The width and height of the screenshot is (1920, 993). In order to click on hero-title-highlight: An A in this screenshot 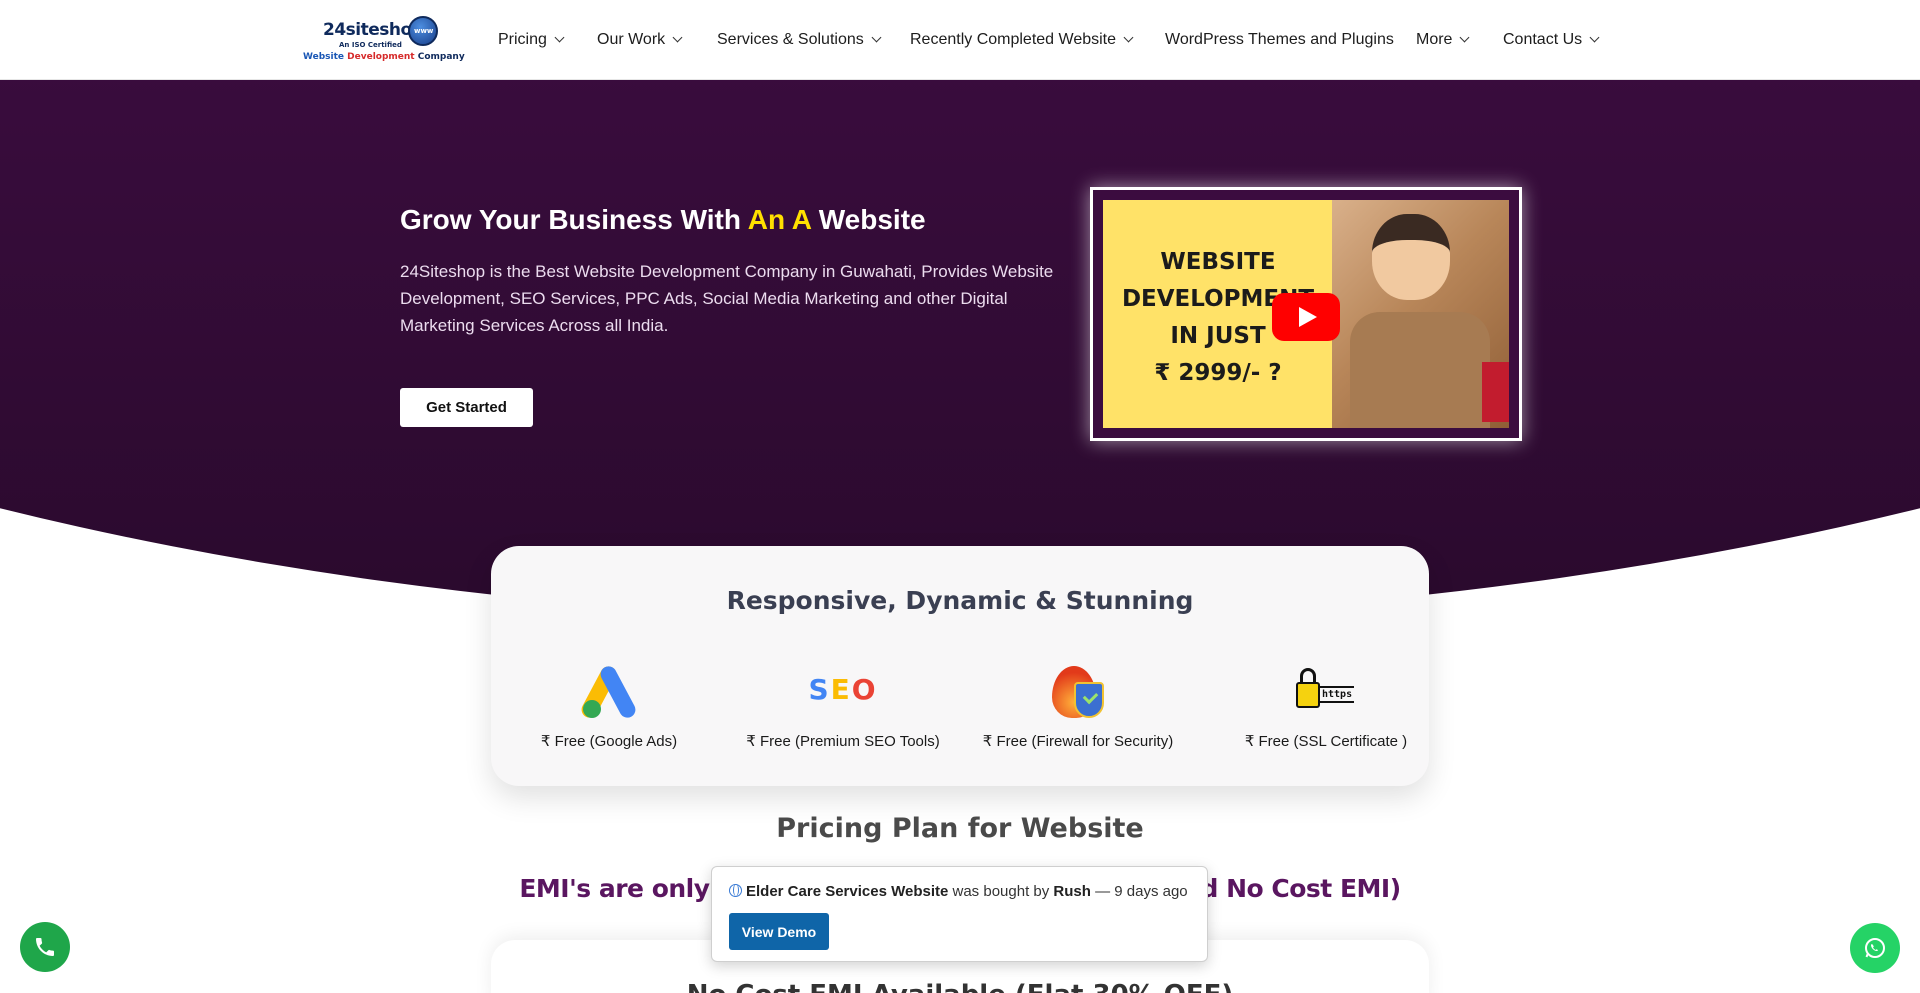, I will do `click(783, 219)`.